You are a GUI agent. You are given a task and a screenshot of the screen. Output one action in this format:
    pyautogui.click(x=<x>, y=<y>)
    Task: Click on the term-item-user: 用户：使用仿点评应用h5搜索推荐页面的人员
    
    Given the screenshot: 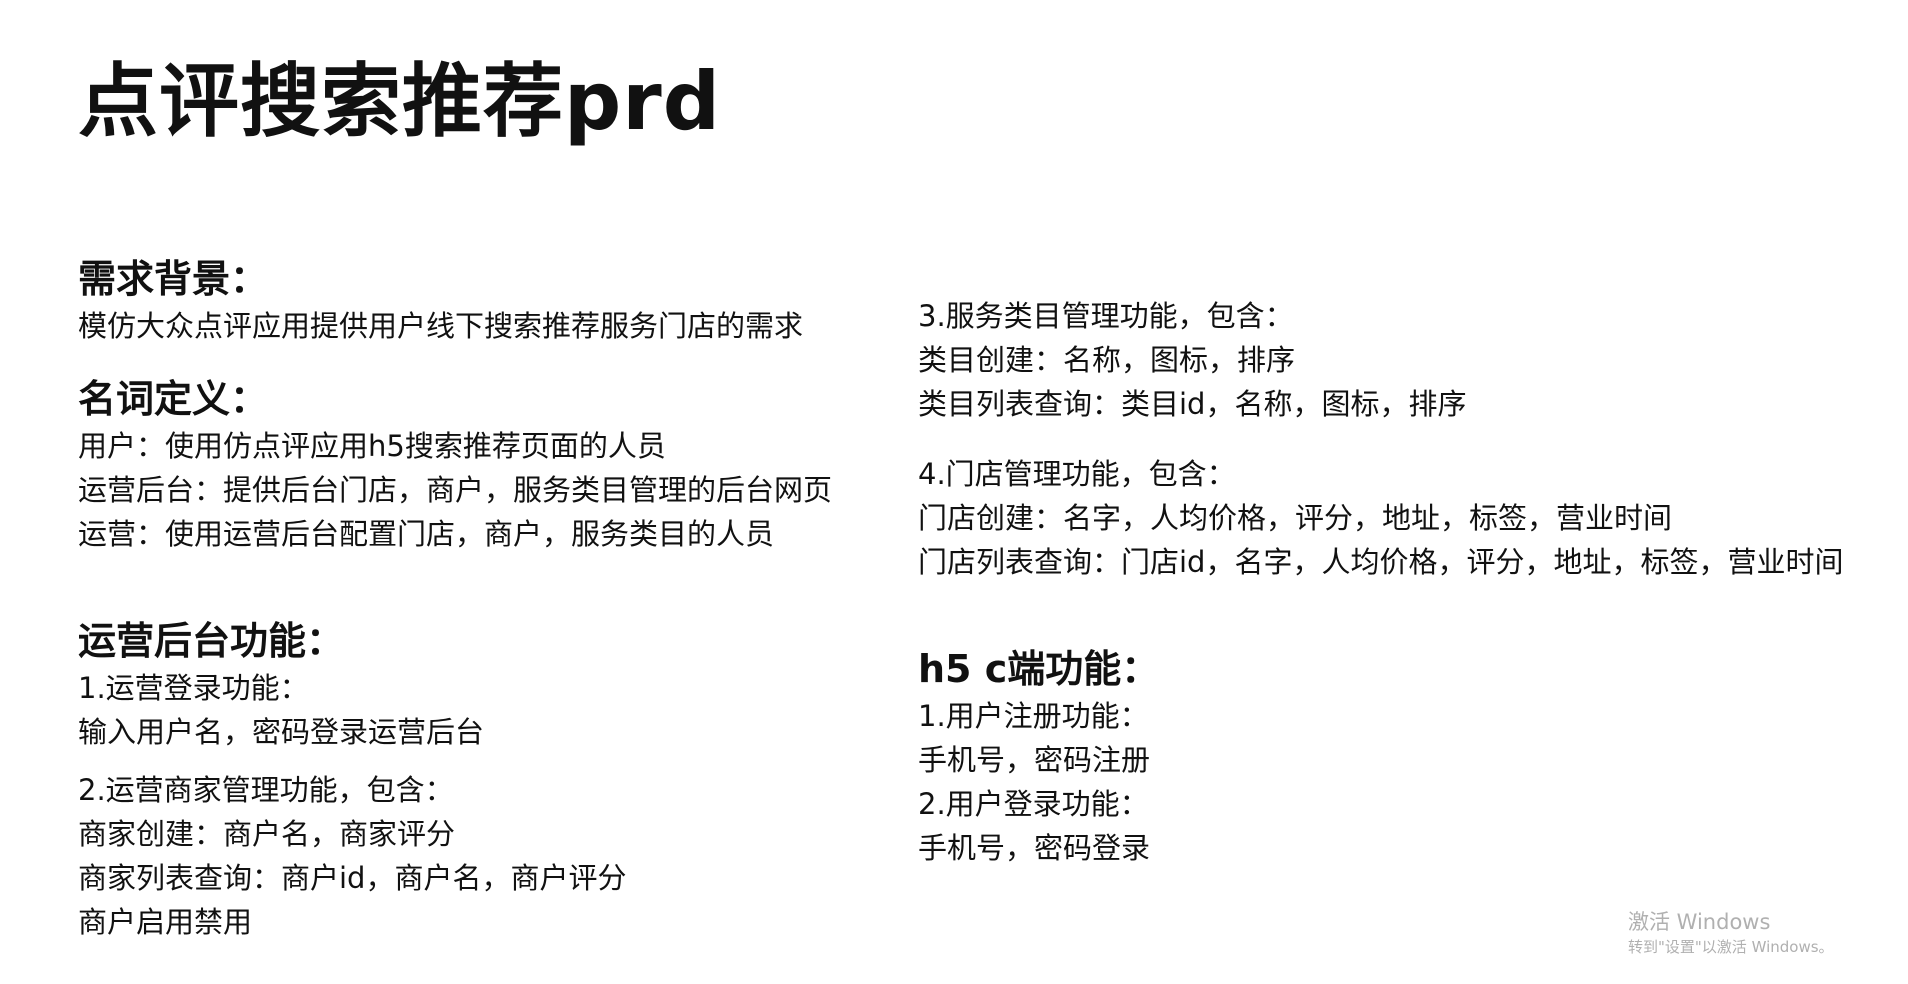 What is the action you would take?
    pyautogui.click(x=372, y=446)
    